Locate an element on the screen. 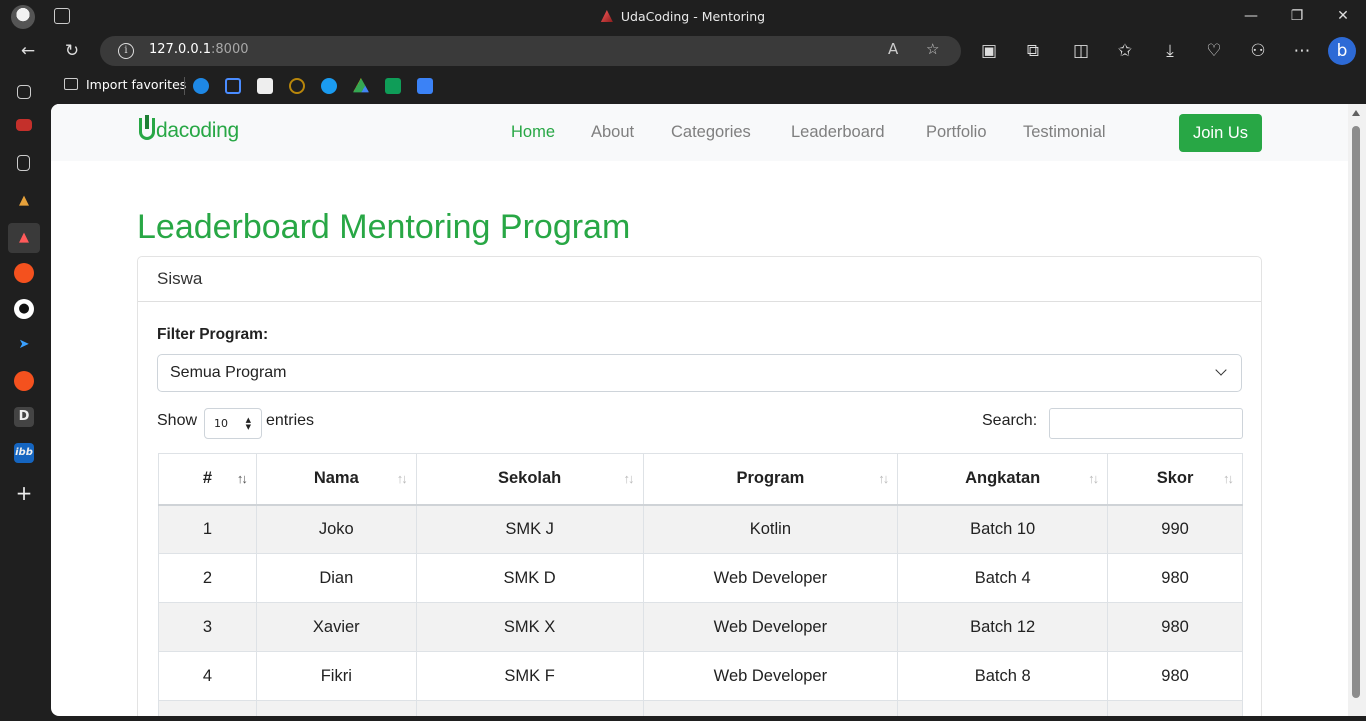 This screenshot has height=721, width=1366. extensions-icon: ⧉ is located at coordinates (1033, 51).